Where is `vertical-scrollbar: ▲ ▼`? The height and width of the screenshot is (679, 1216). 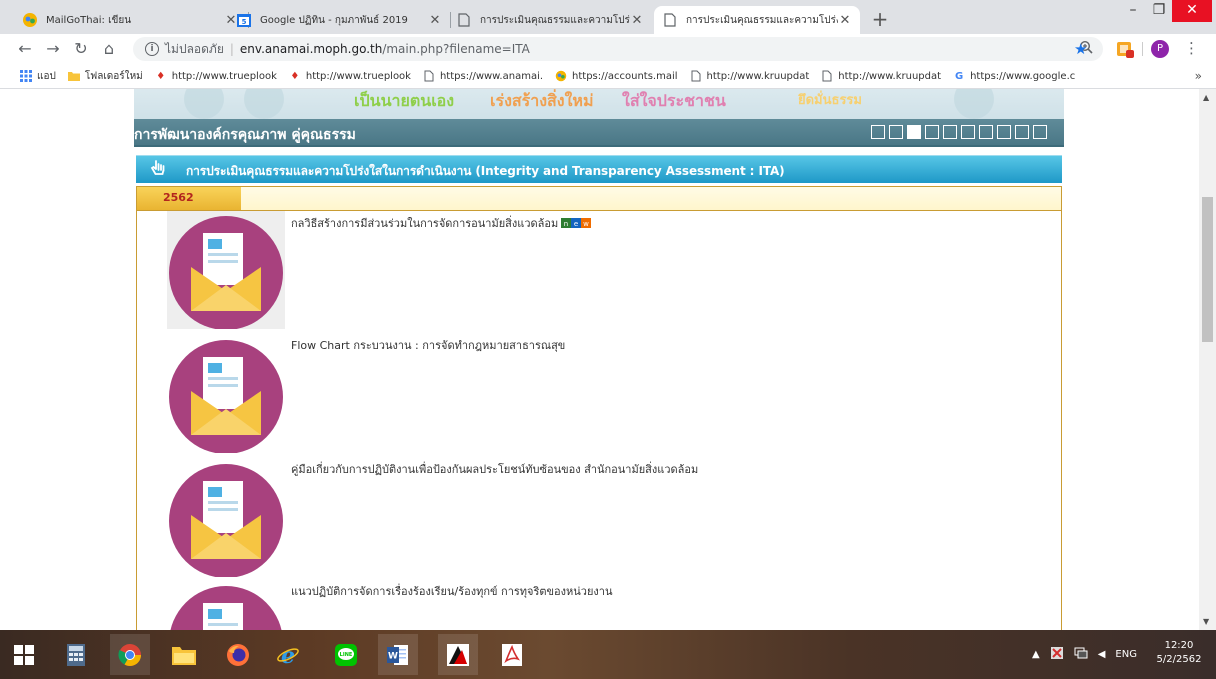 vertical-scrollbar: ▲ ▼ is located at coordinates (1207, 359).